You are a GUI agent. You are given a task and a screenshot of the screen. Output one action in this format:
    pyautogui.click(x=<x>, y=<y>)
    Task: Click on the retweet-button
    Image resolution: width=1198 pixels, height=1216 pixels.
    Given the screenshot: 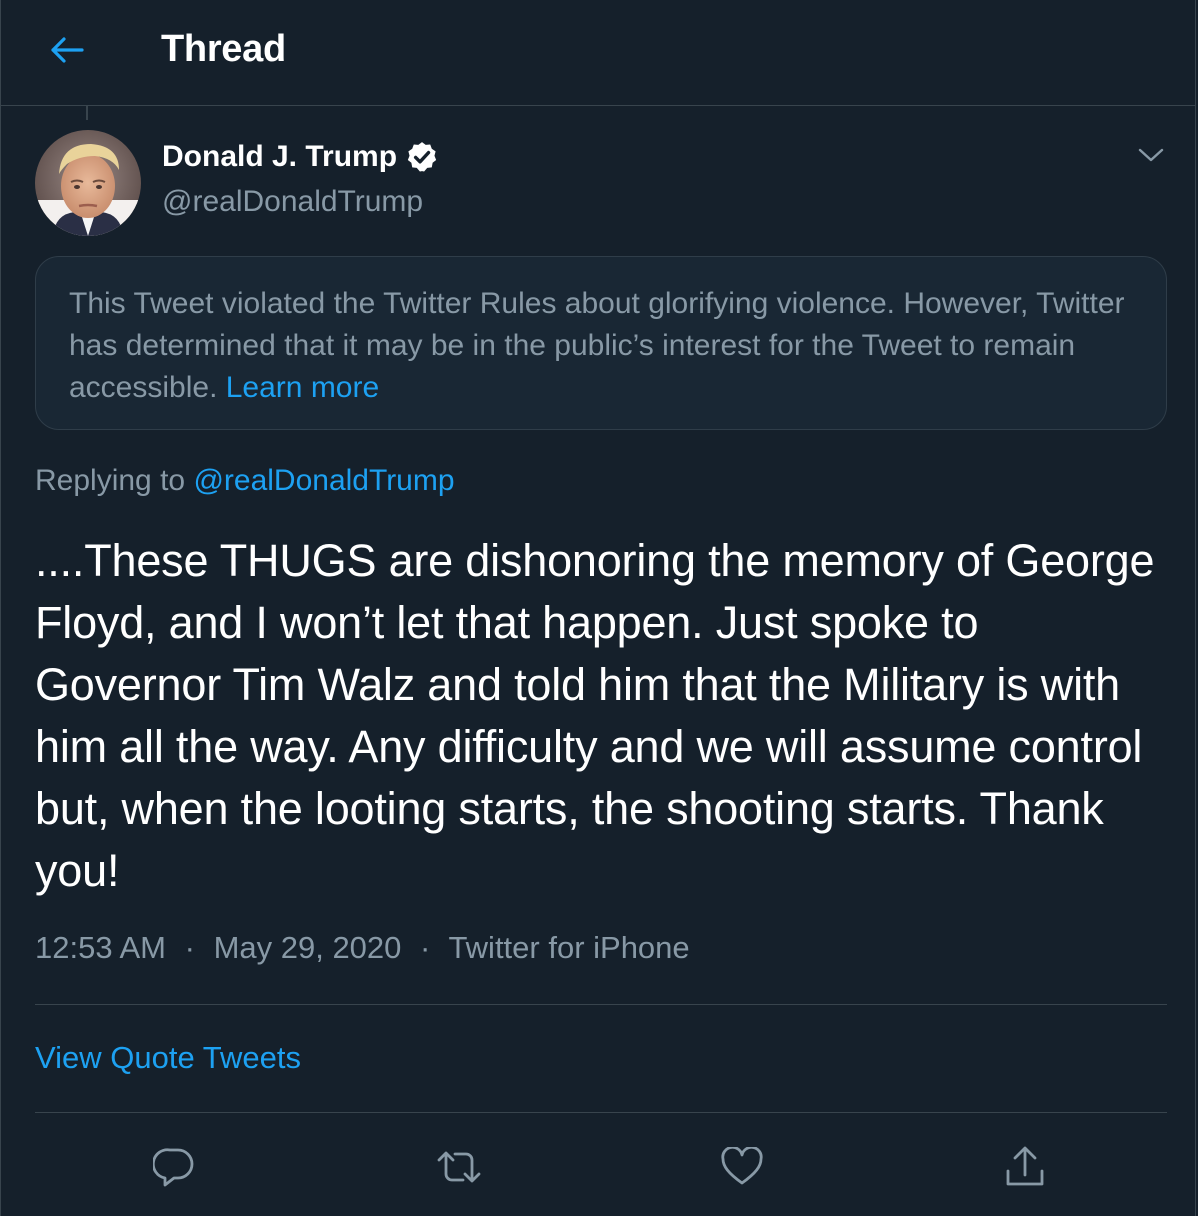 What is the action you would take?
    pyautogui.click(x=459, y=1167)
    